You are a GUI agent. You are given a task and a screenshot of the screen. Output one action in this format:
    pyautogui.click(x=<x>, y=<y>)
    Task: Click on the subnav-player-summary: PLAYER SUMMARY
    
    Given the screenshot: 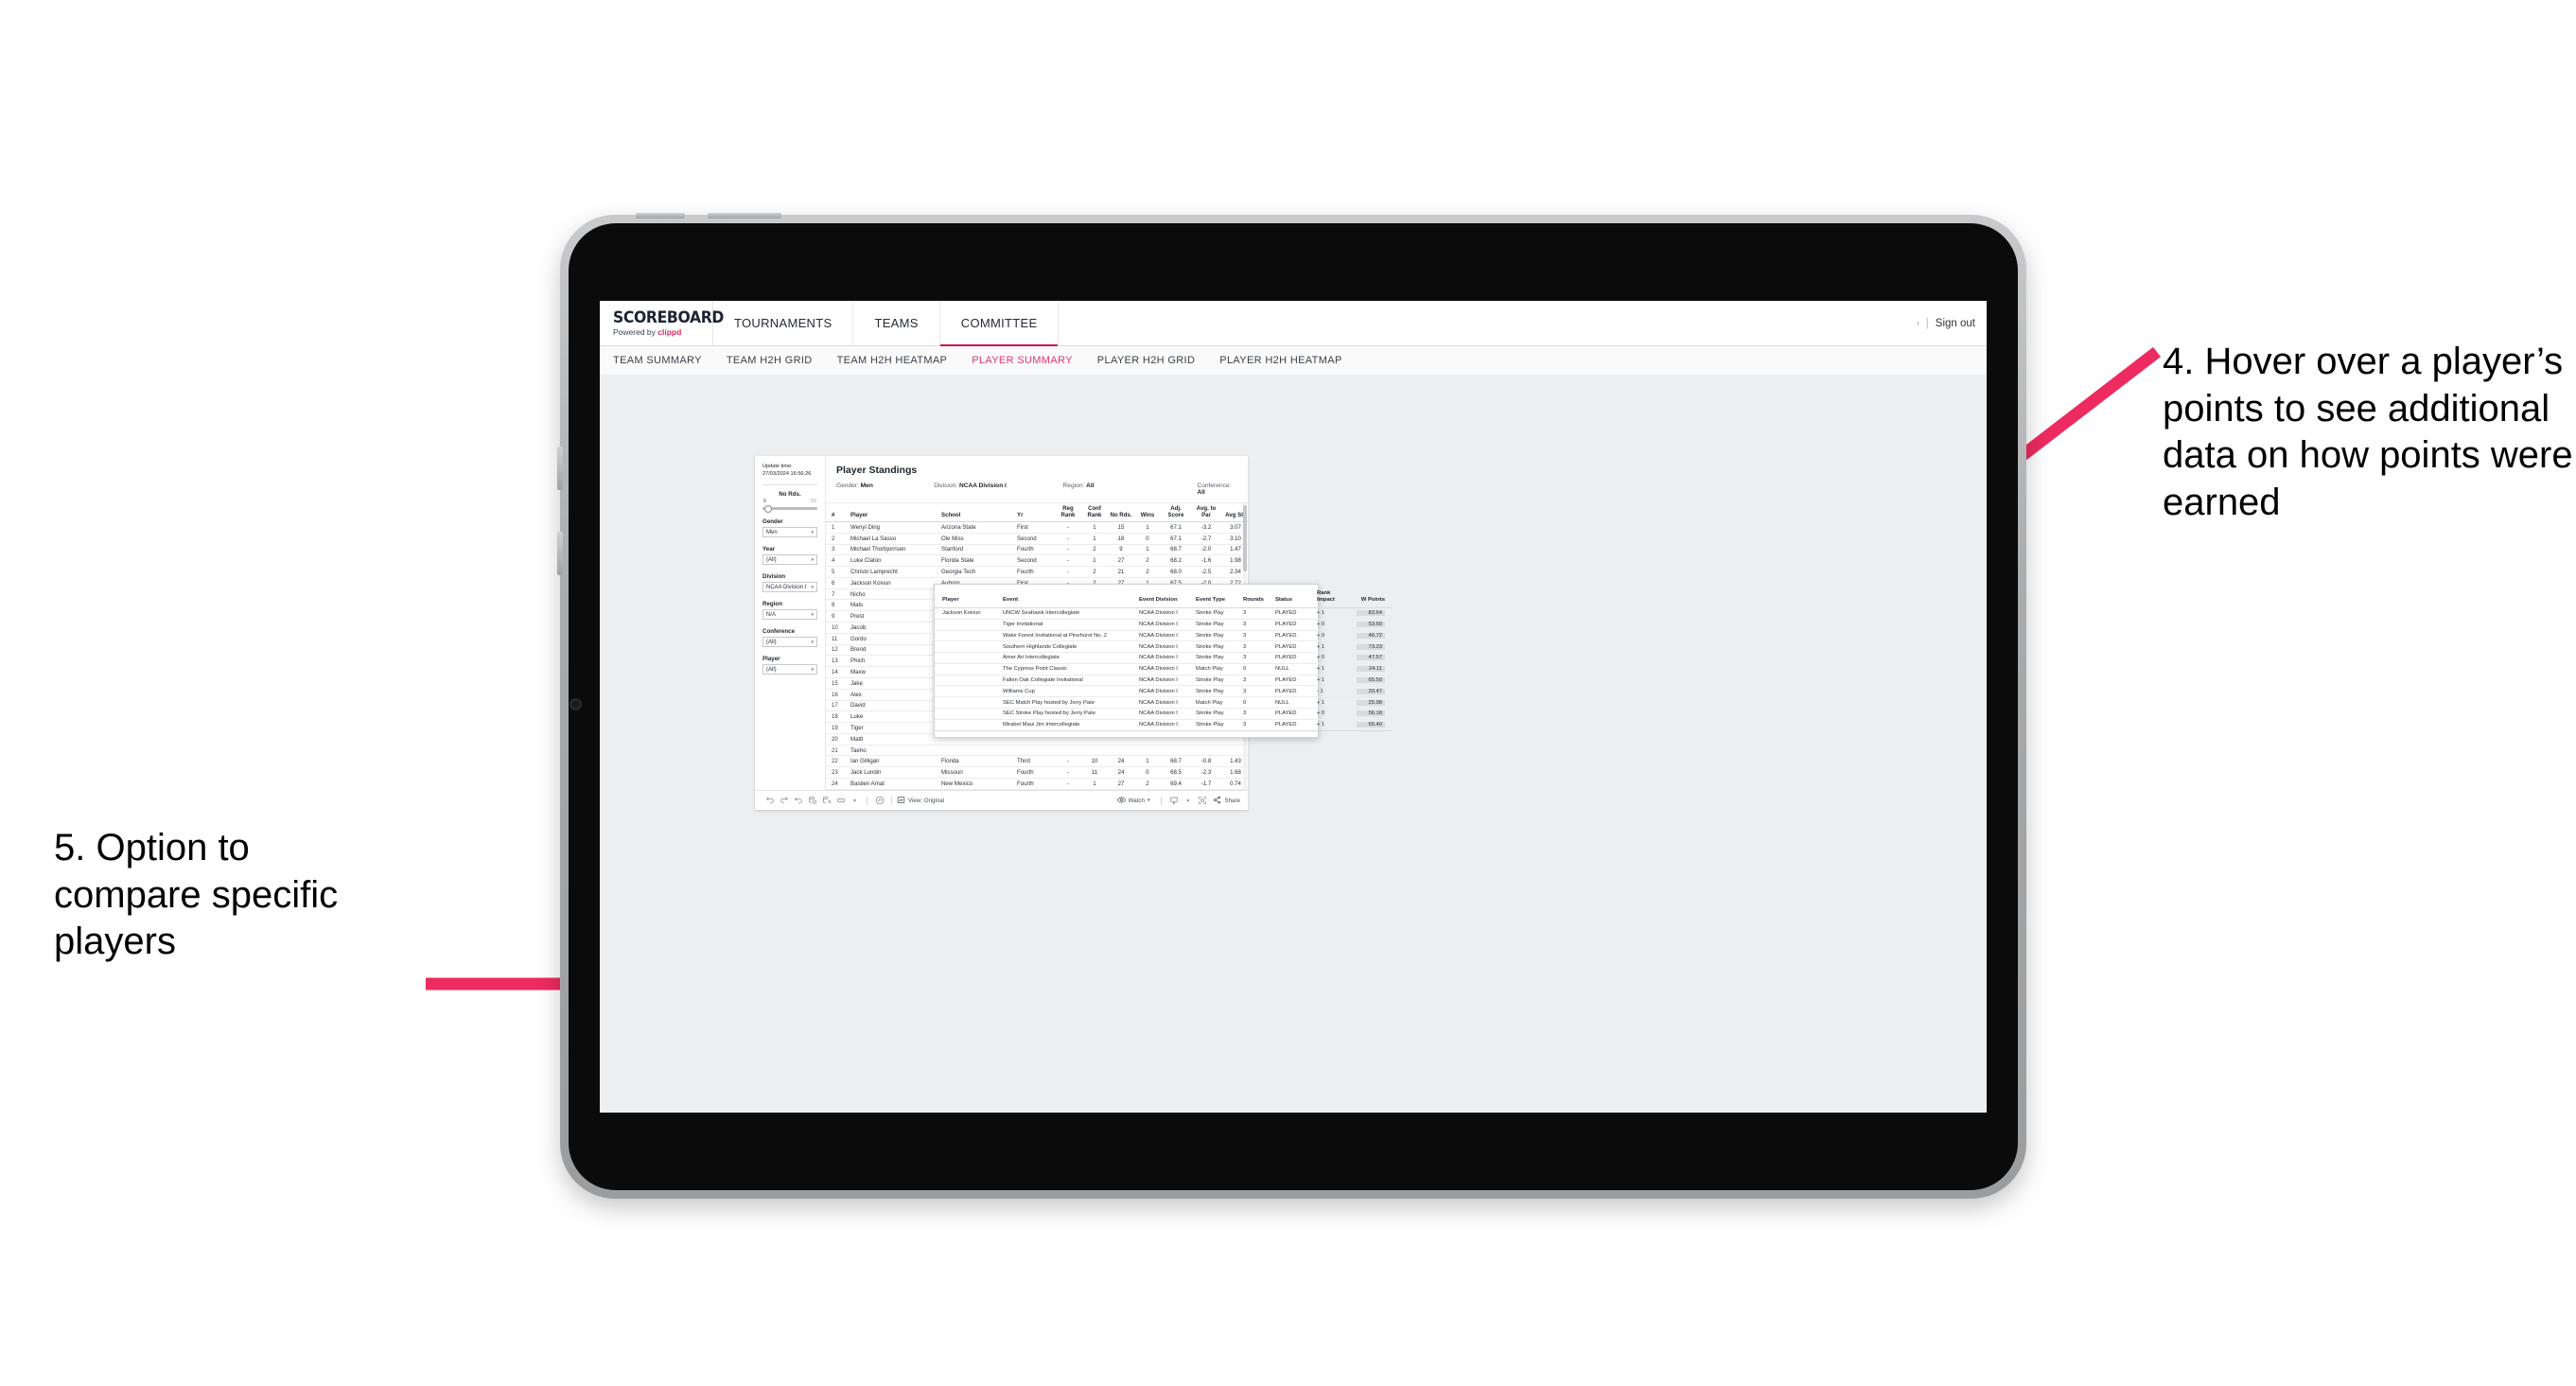 What is the action you would take?
    pyautogui.click(x=1023, y=360)
    